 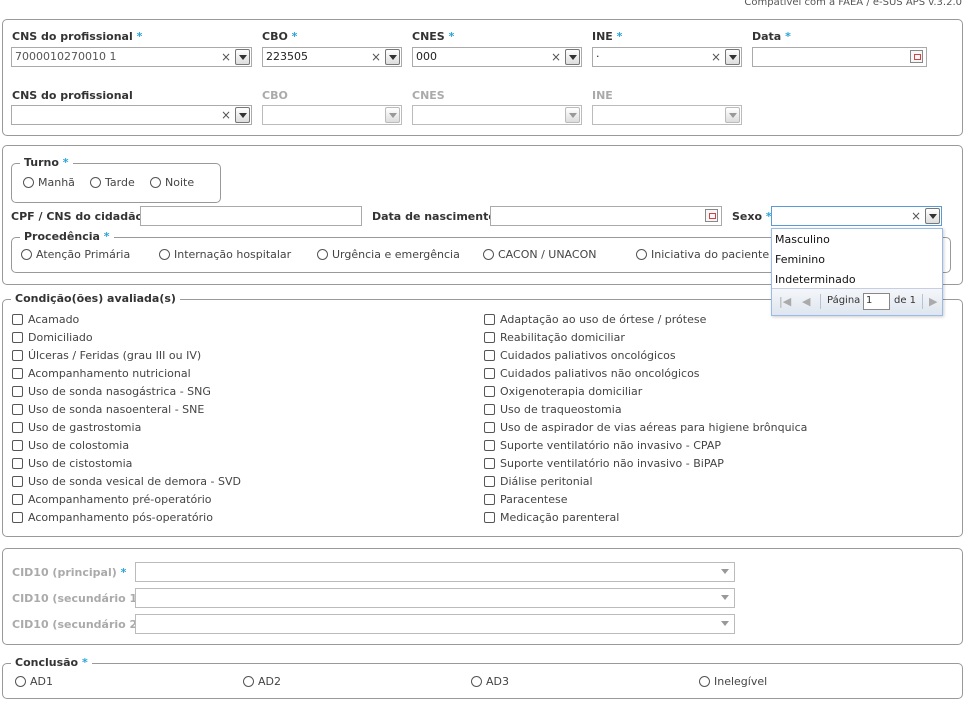 I want to click on condition-checkbox: Uso de sonda nasogástrica - SNG, so click(x=111, y=392).